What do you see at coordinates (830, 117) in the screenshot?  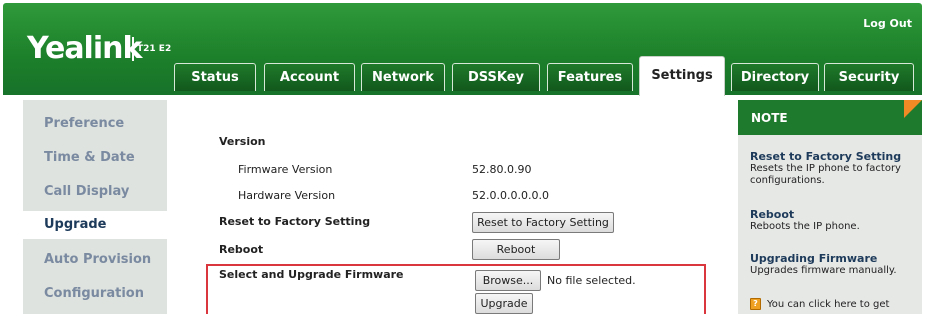 I see `note-heading: NOTE` at bounding box center [830, 117].